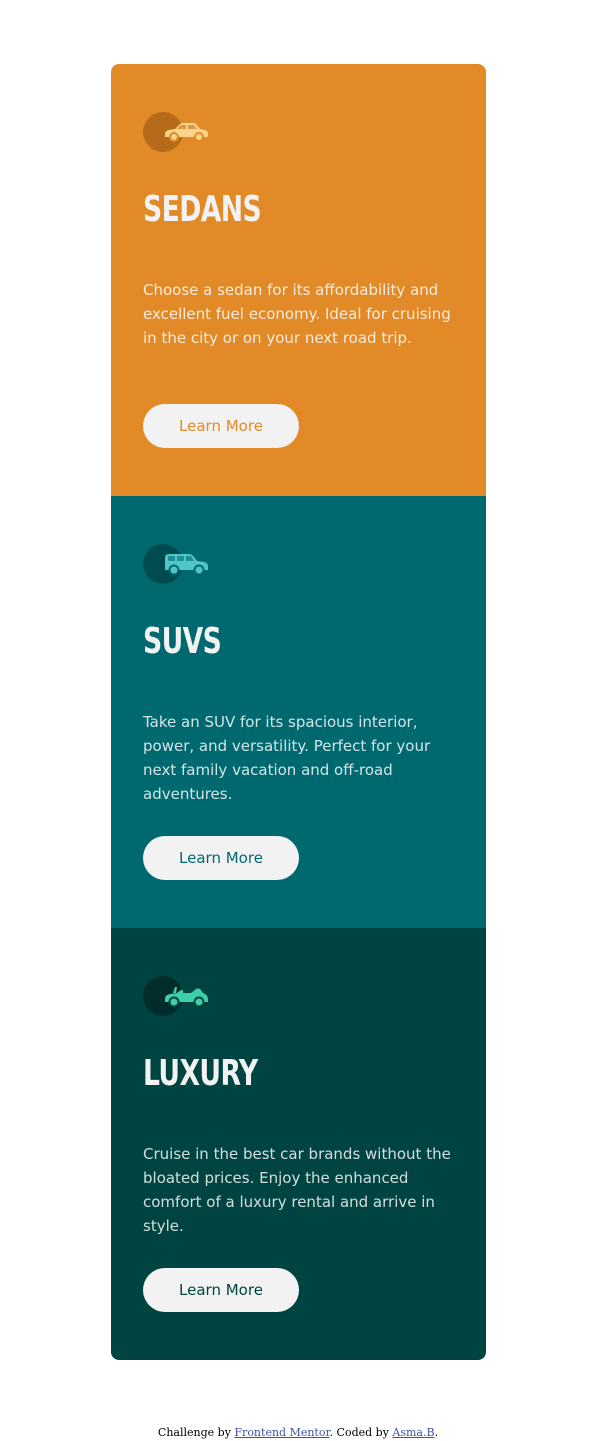 The width and height of the screenshot is (596, 1441). I want to click on attribution-middle: . Coded by, so click(361, 1432).